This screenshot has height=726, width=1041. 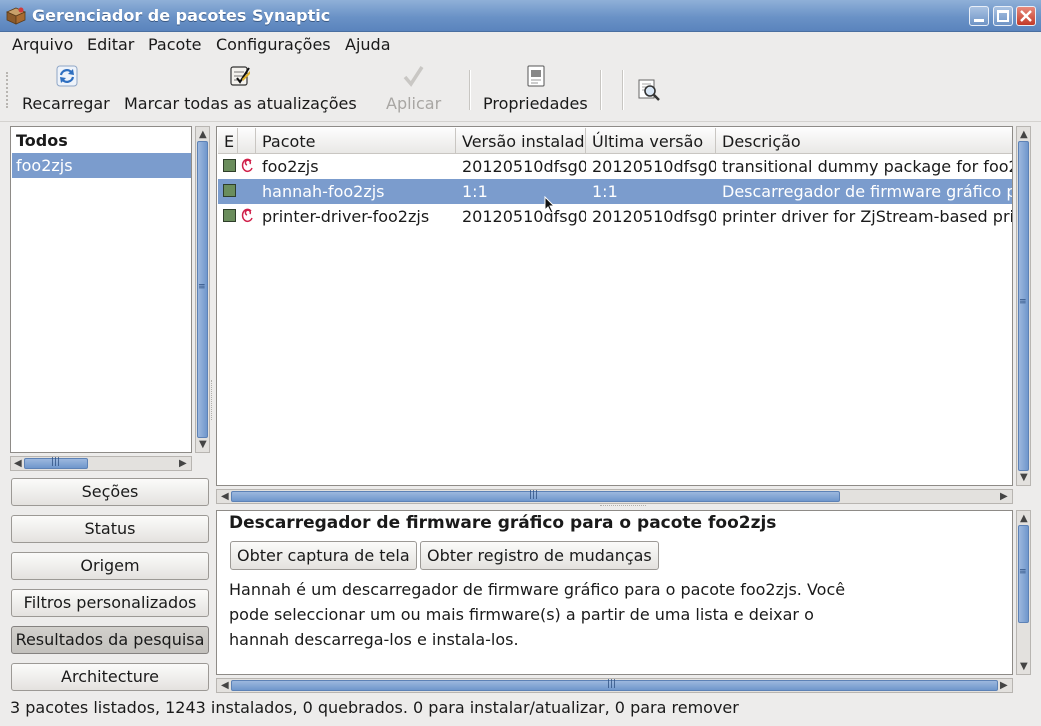 I want to click on properties-button: Propriedades, so click(x=537, y=89).